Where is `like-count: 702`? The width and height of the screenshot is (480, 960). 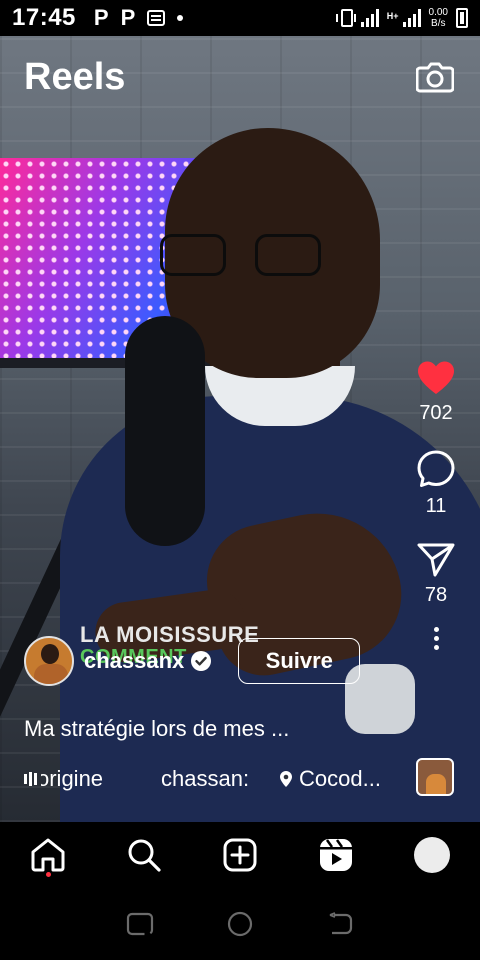 like-count: 702 is located at coordinates (436, 413).